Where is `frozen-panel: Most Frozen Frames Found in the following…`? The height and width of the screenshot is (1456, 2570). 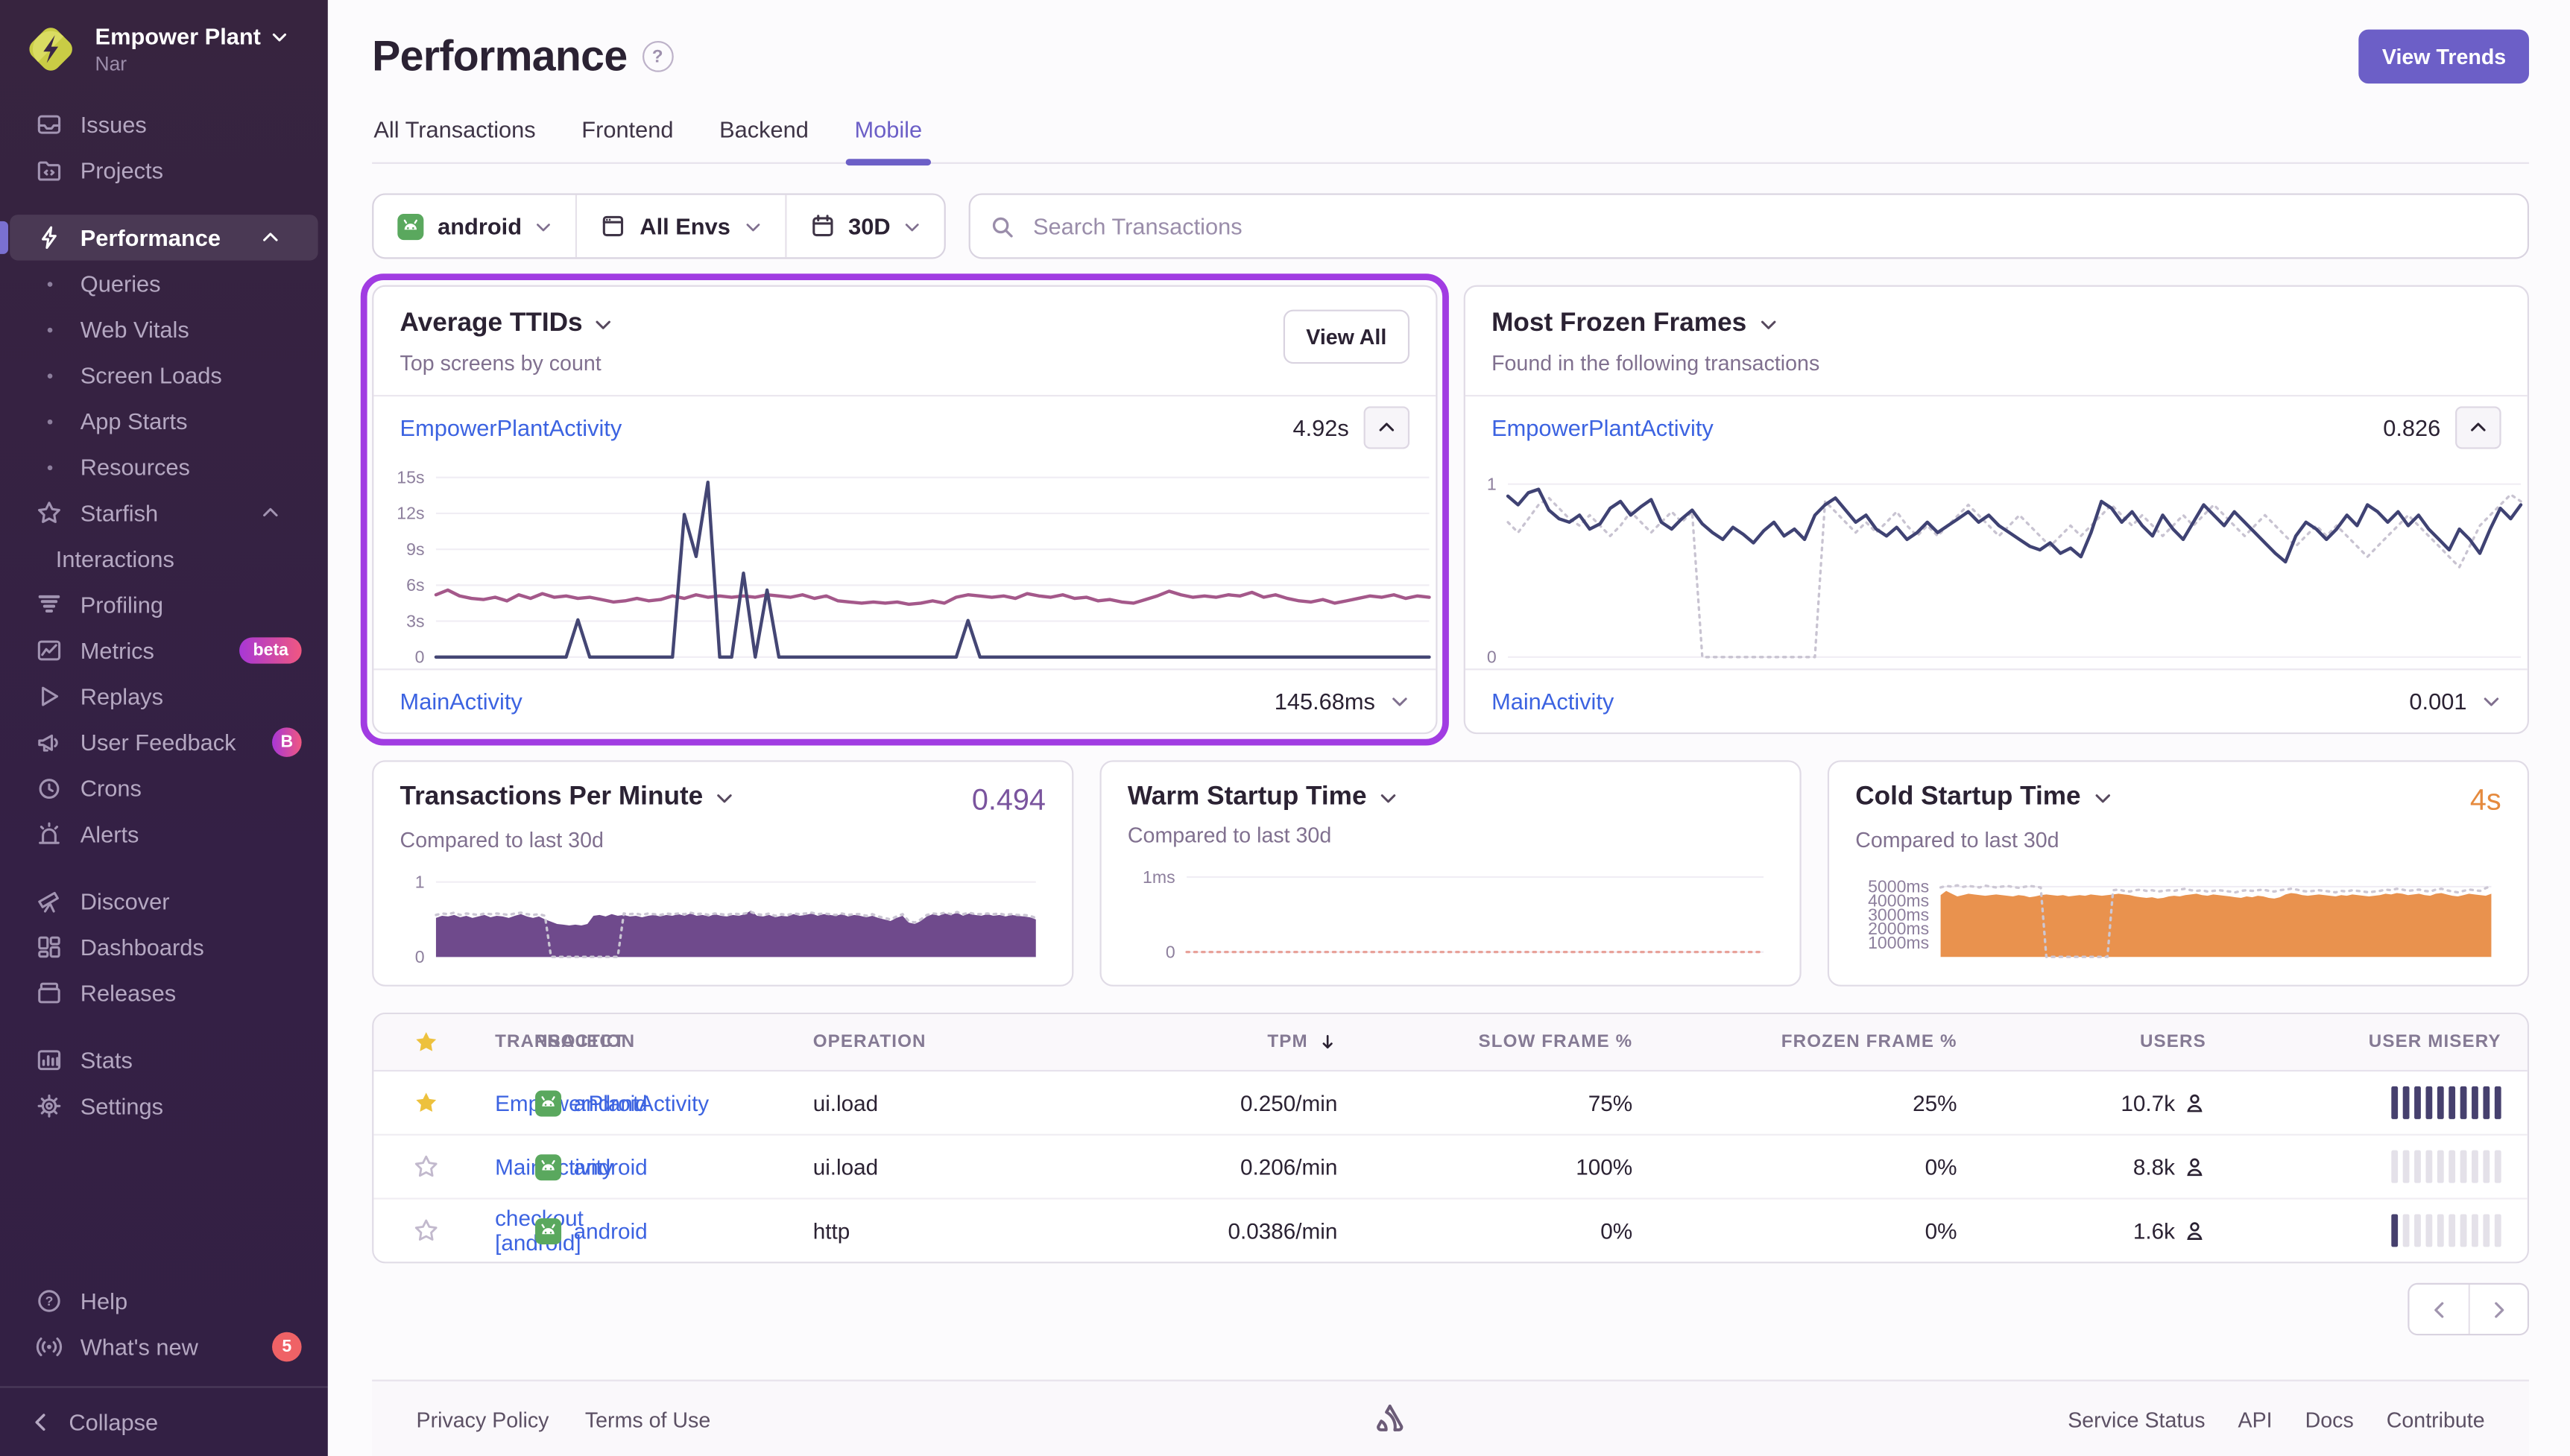 frozen-panel: Most Frozen Frames Found in the following… is located at coordinates (1996, 510).